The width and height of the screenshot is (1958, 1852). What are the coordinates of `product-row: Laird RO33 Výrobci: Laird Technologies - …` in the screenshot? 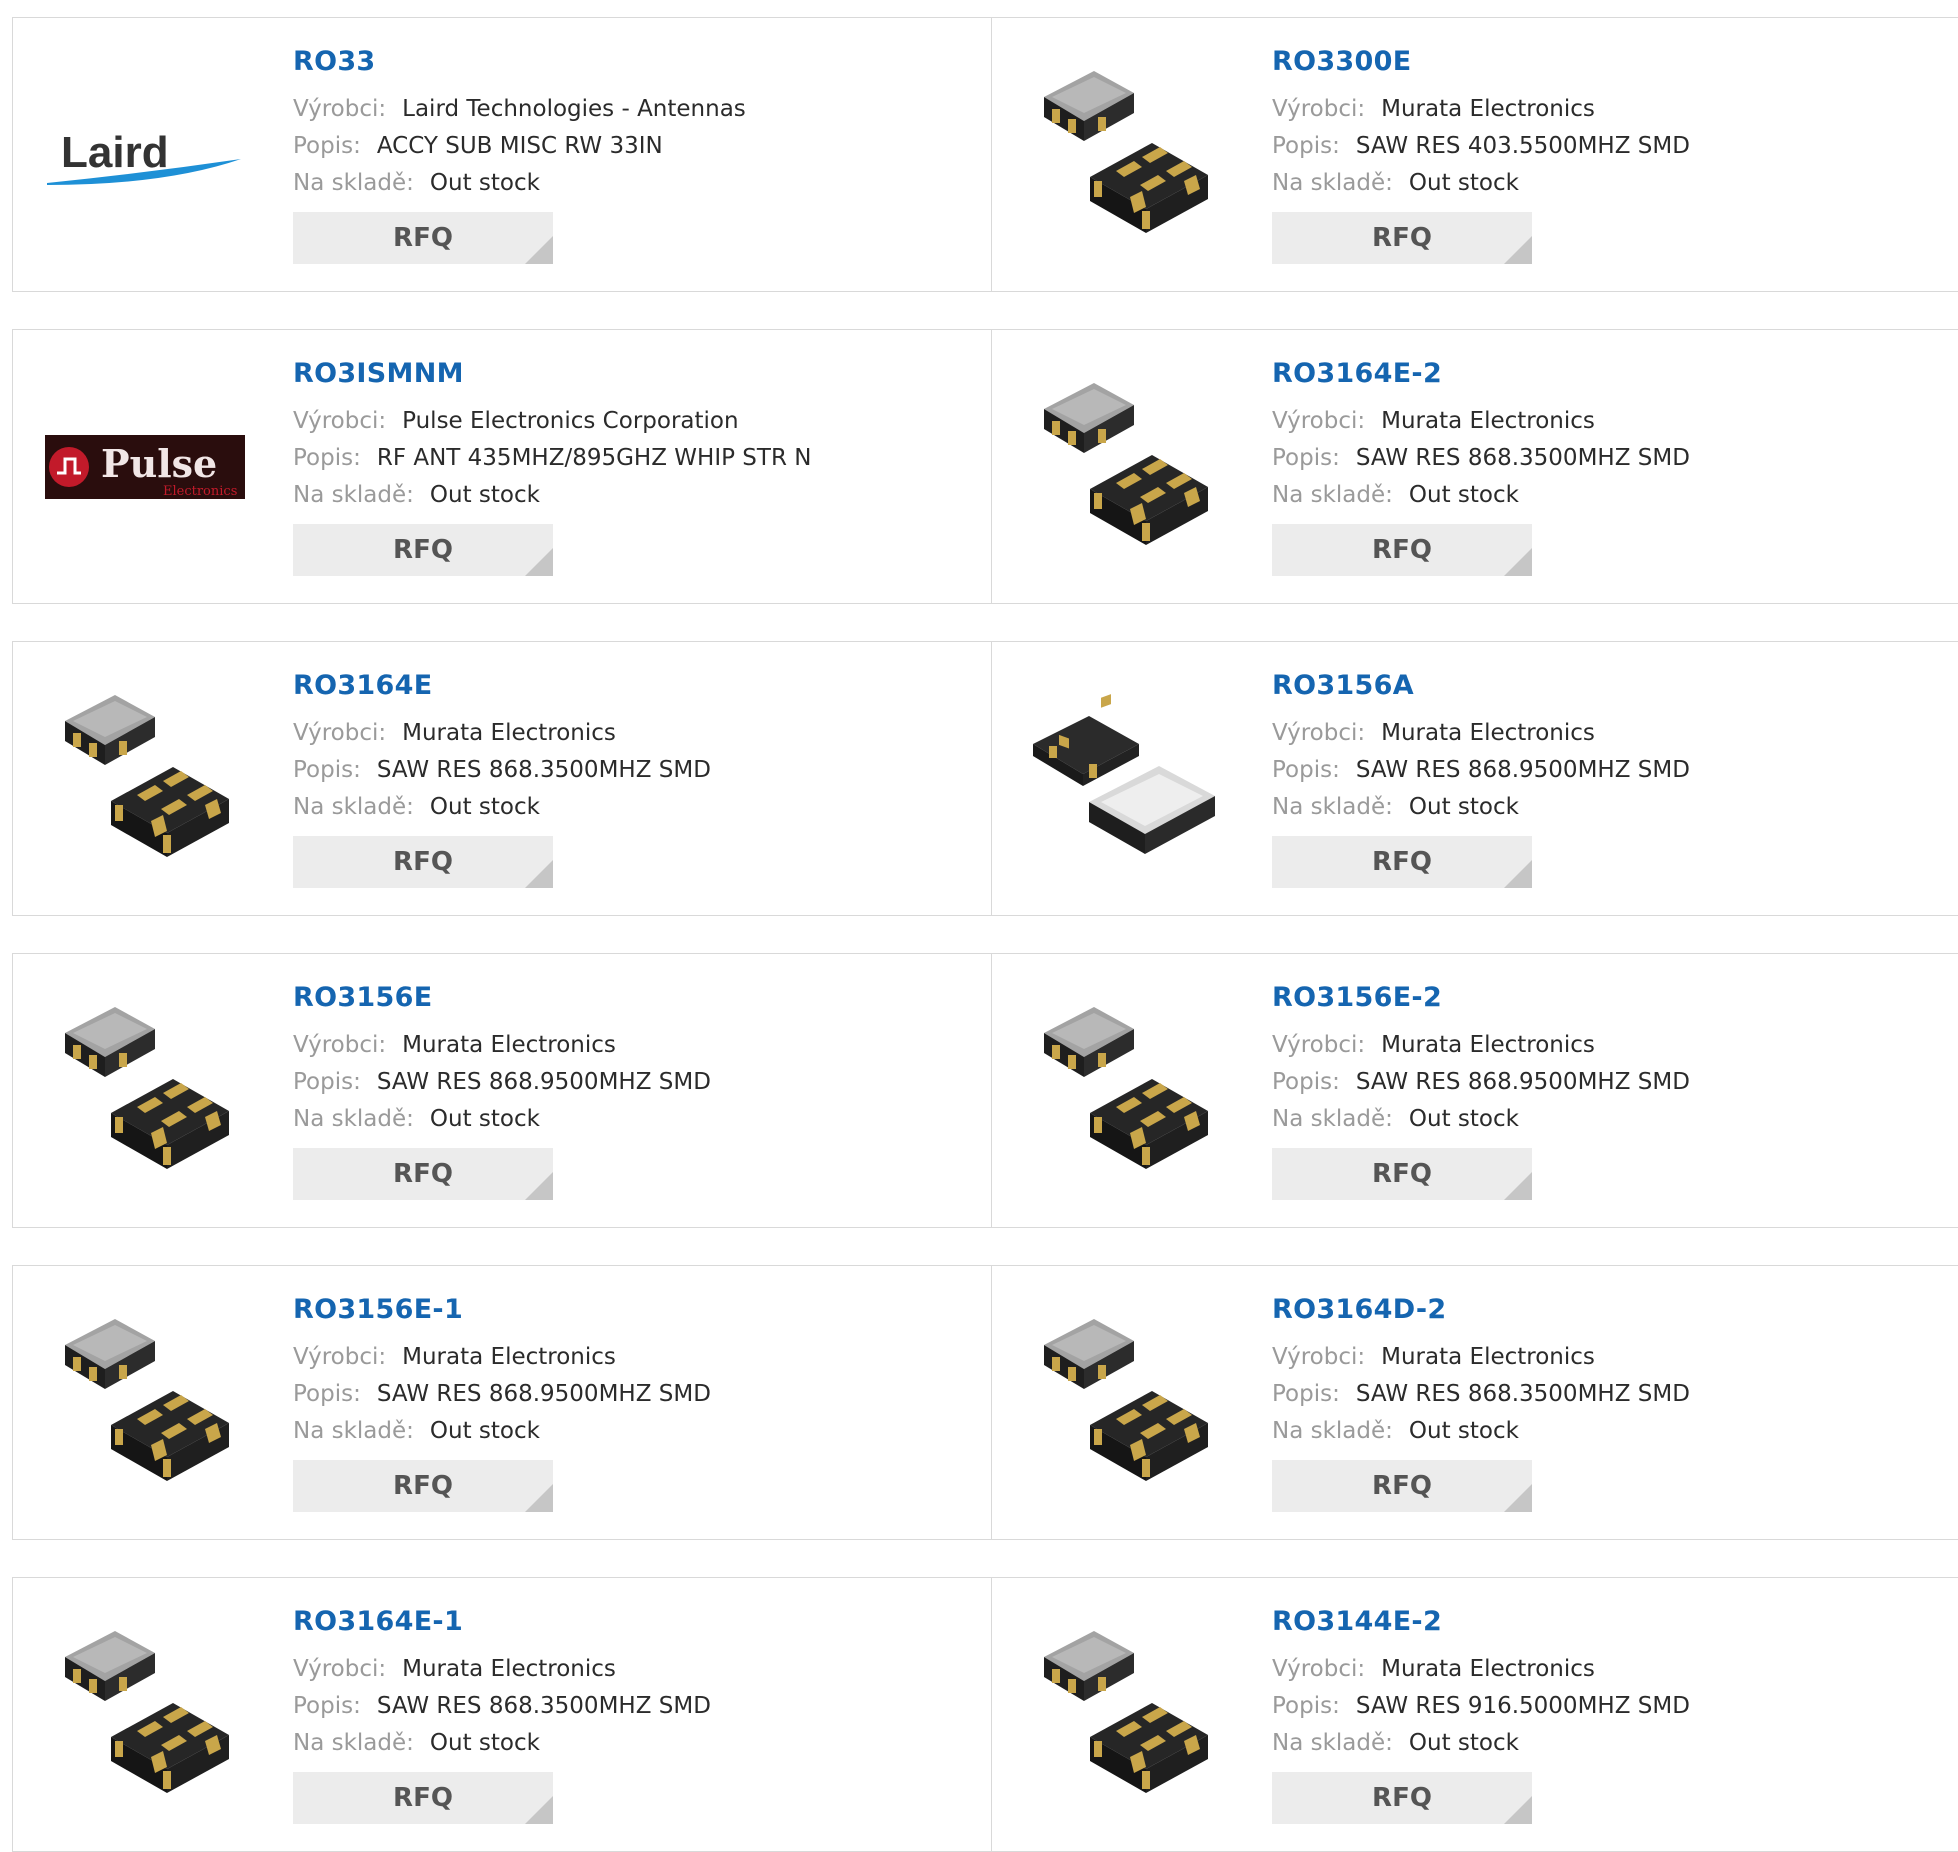 It's located at (985, 154).